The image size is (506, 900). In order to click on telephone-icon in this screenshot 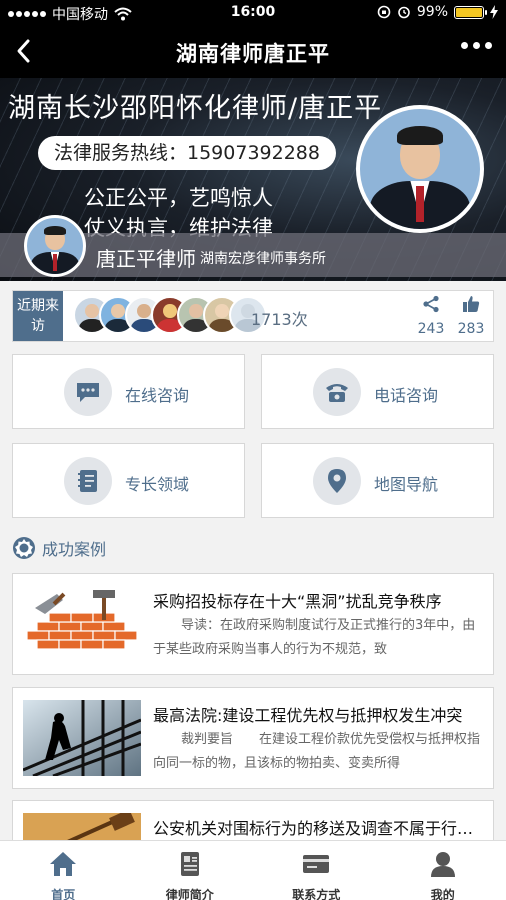, I will do `click(337, 393)`.